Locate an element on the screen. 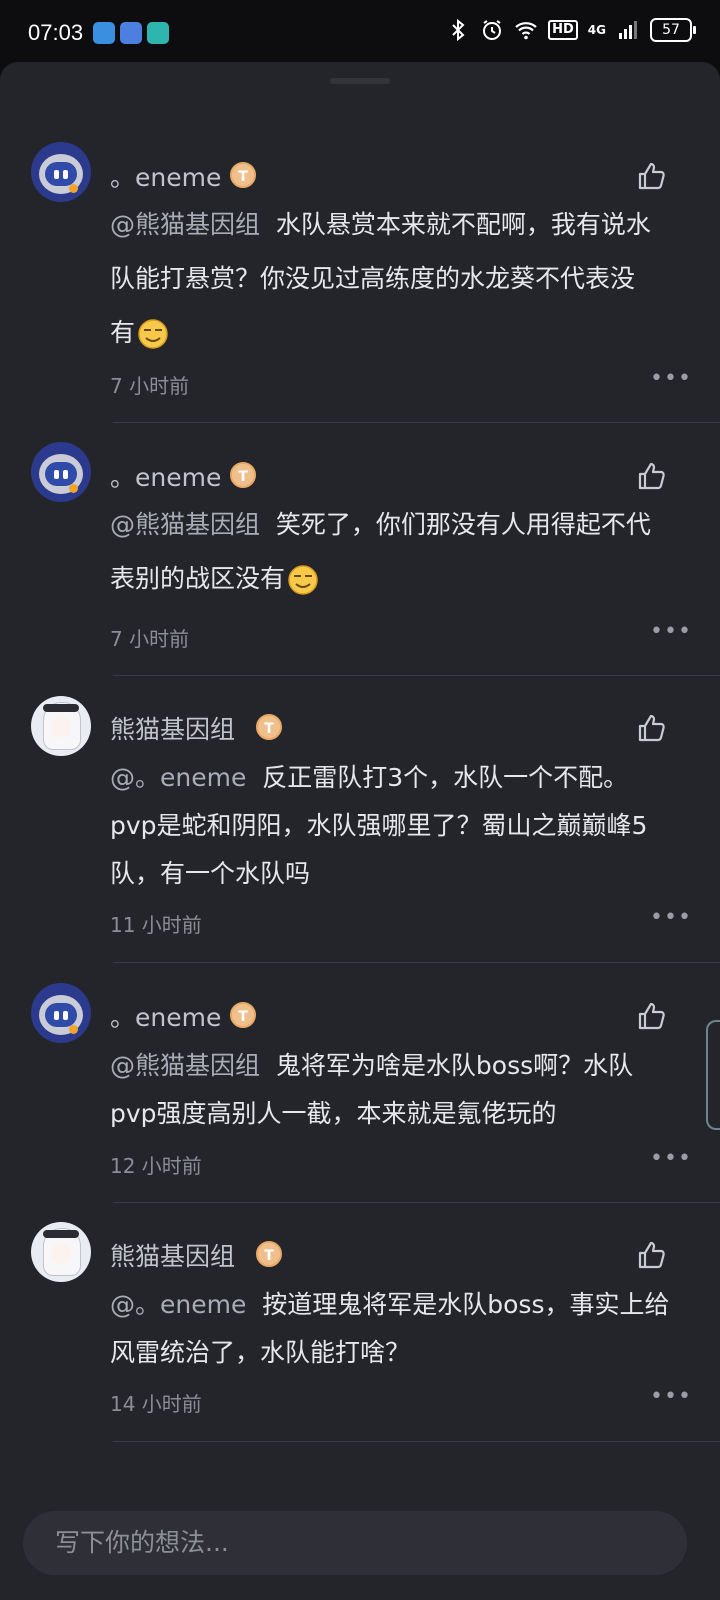 The height and width of the screenshot is (1600, 720). scrollbar-thumb is located at coordinates (713, 1075).